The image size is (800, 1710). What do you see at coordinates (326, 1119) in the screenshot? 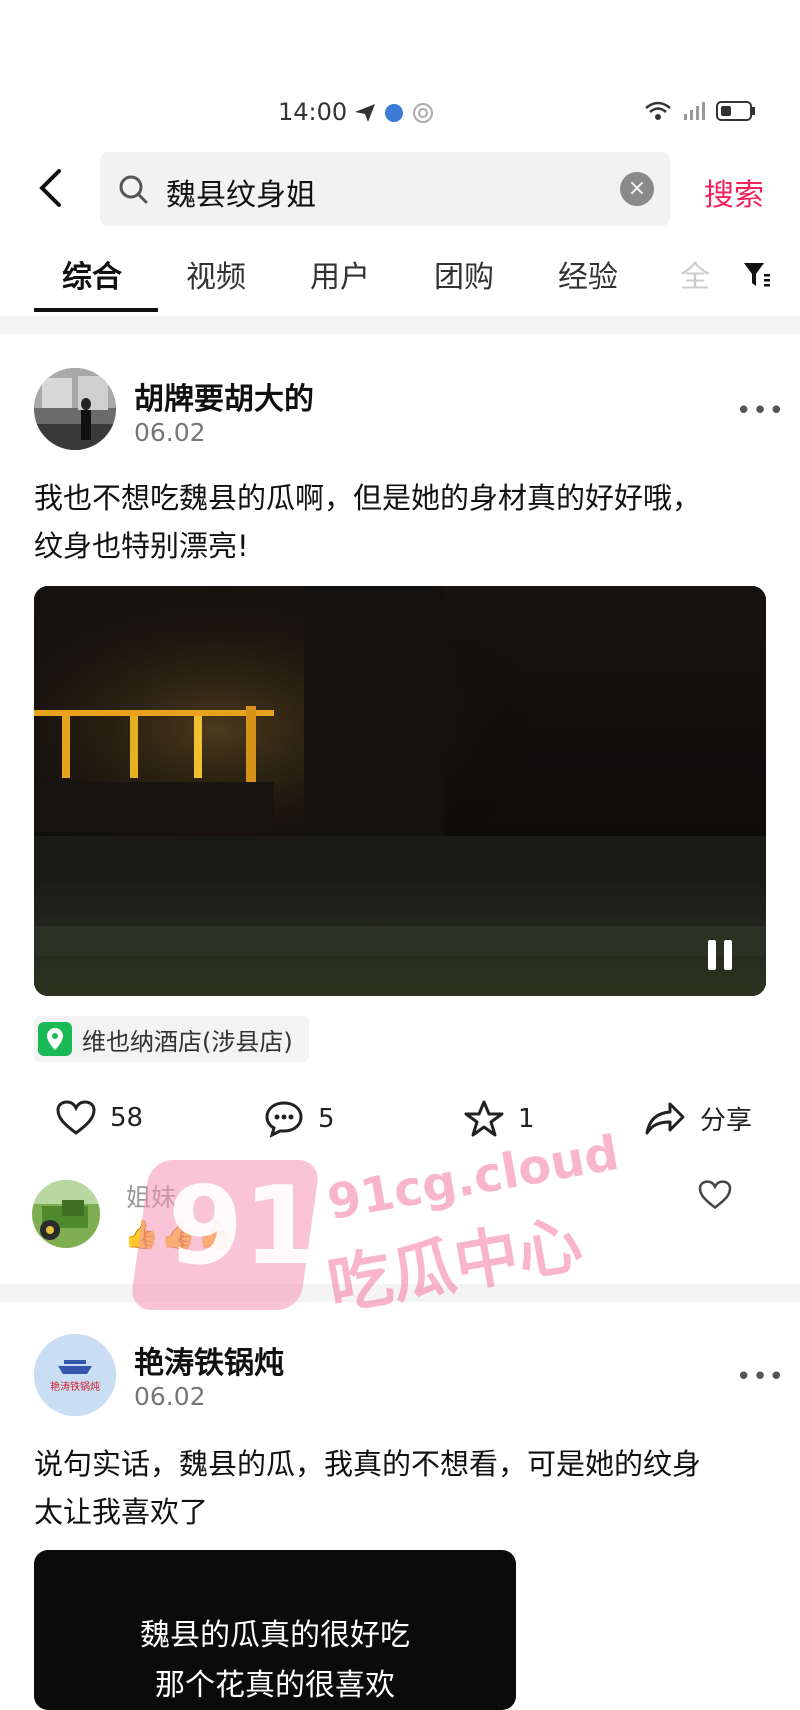
I see `comment-count: 5` at bounding box center [326, 1119].